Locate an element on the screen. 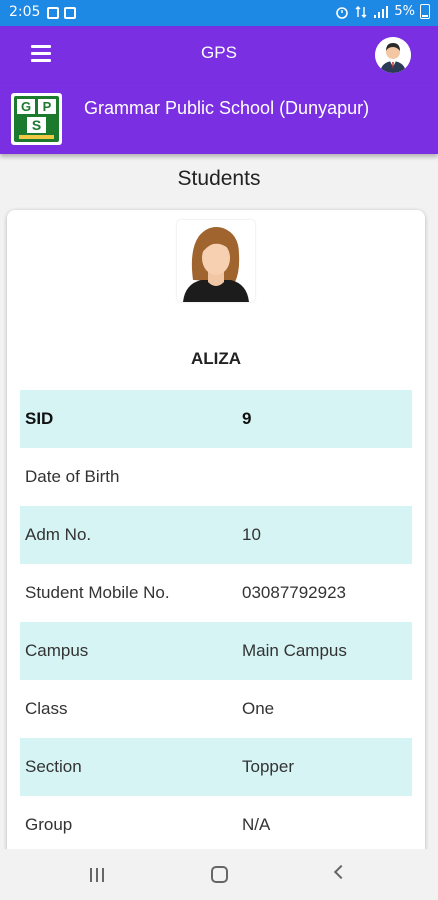 Image resolution: width=438 pixels, height=900 pixels. field-label: Student Mobile No. is located at coordinates (97, 592).